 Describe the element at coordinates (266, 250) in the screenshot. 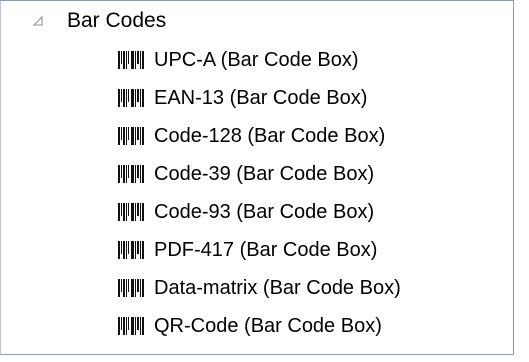

I see `tree-item-label: PDF-417 (Bar Code Box)` at that location.